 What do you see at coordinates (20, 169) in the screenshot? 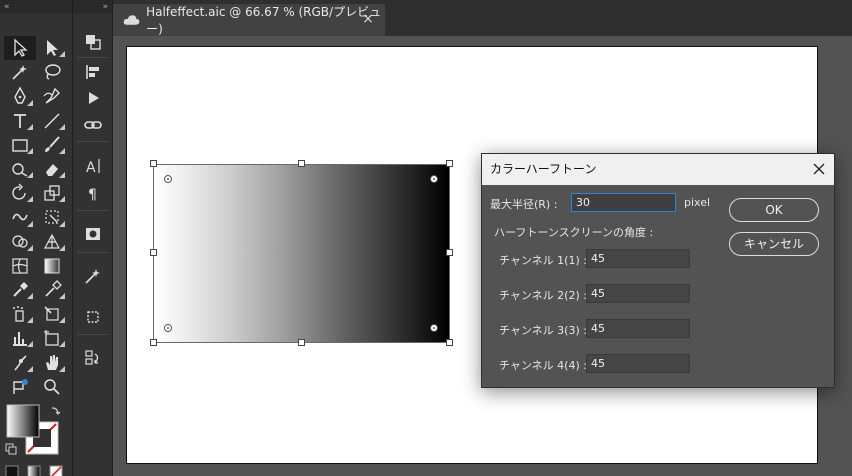
I see `shaper-tool` at bounding box center [20, 169].